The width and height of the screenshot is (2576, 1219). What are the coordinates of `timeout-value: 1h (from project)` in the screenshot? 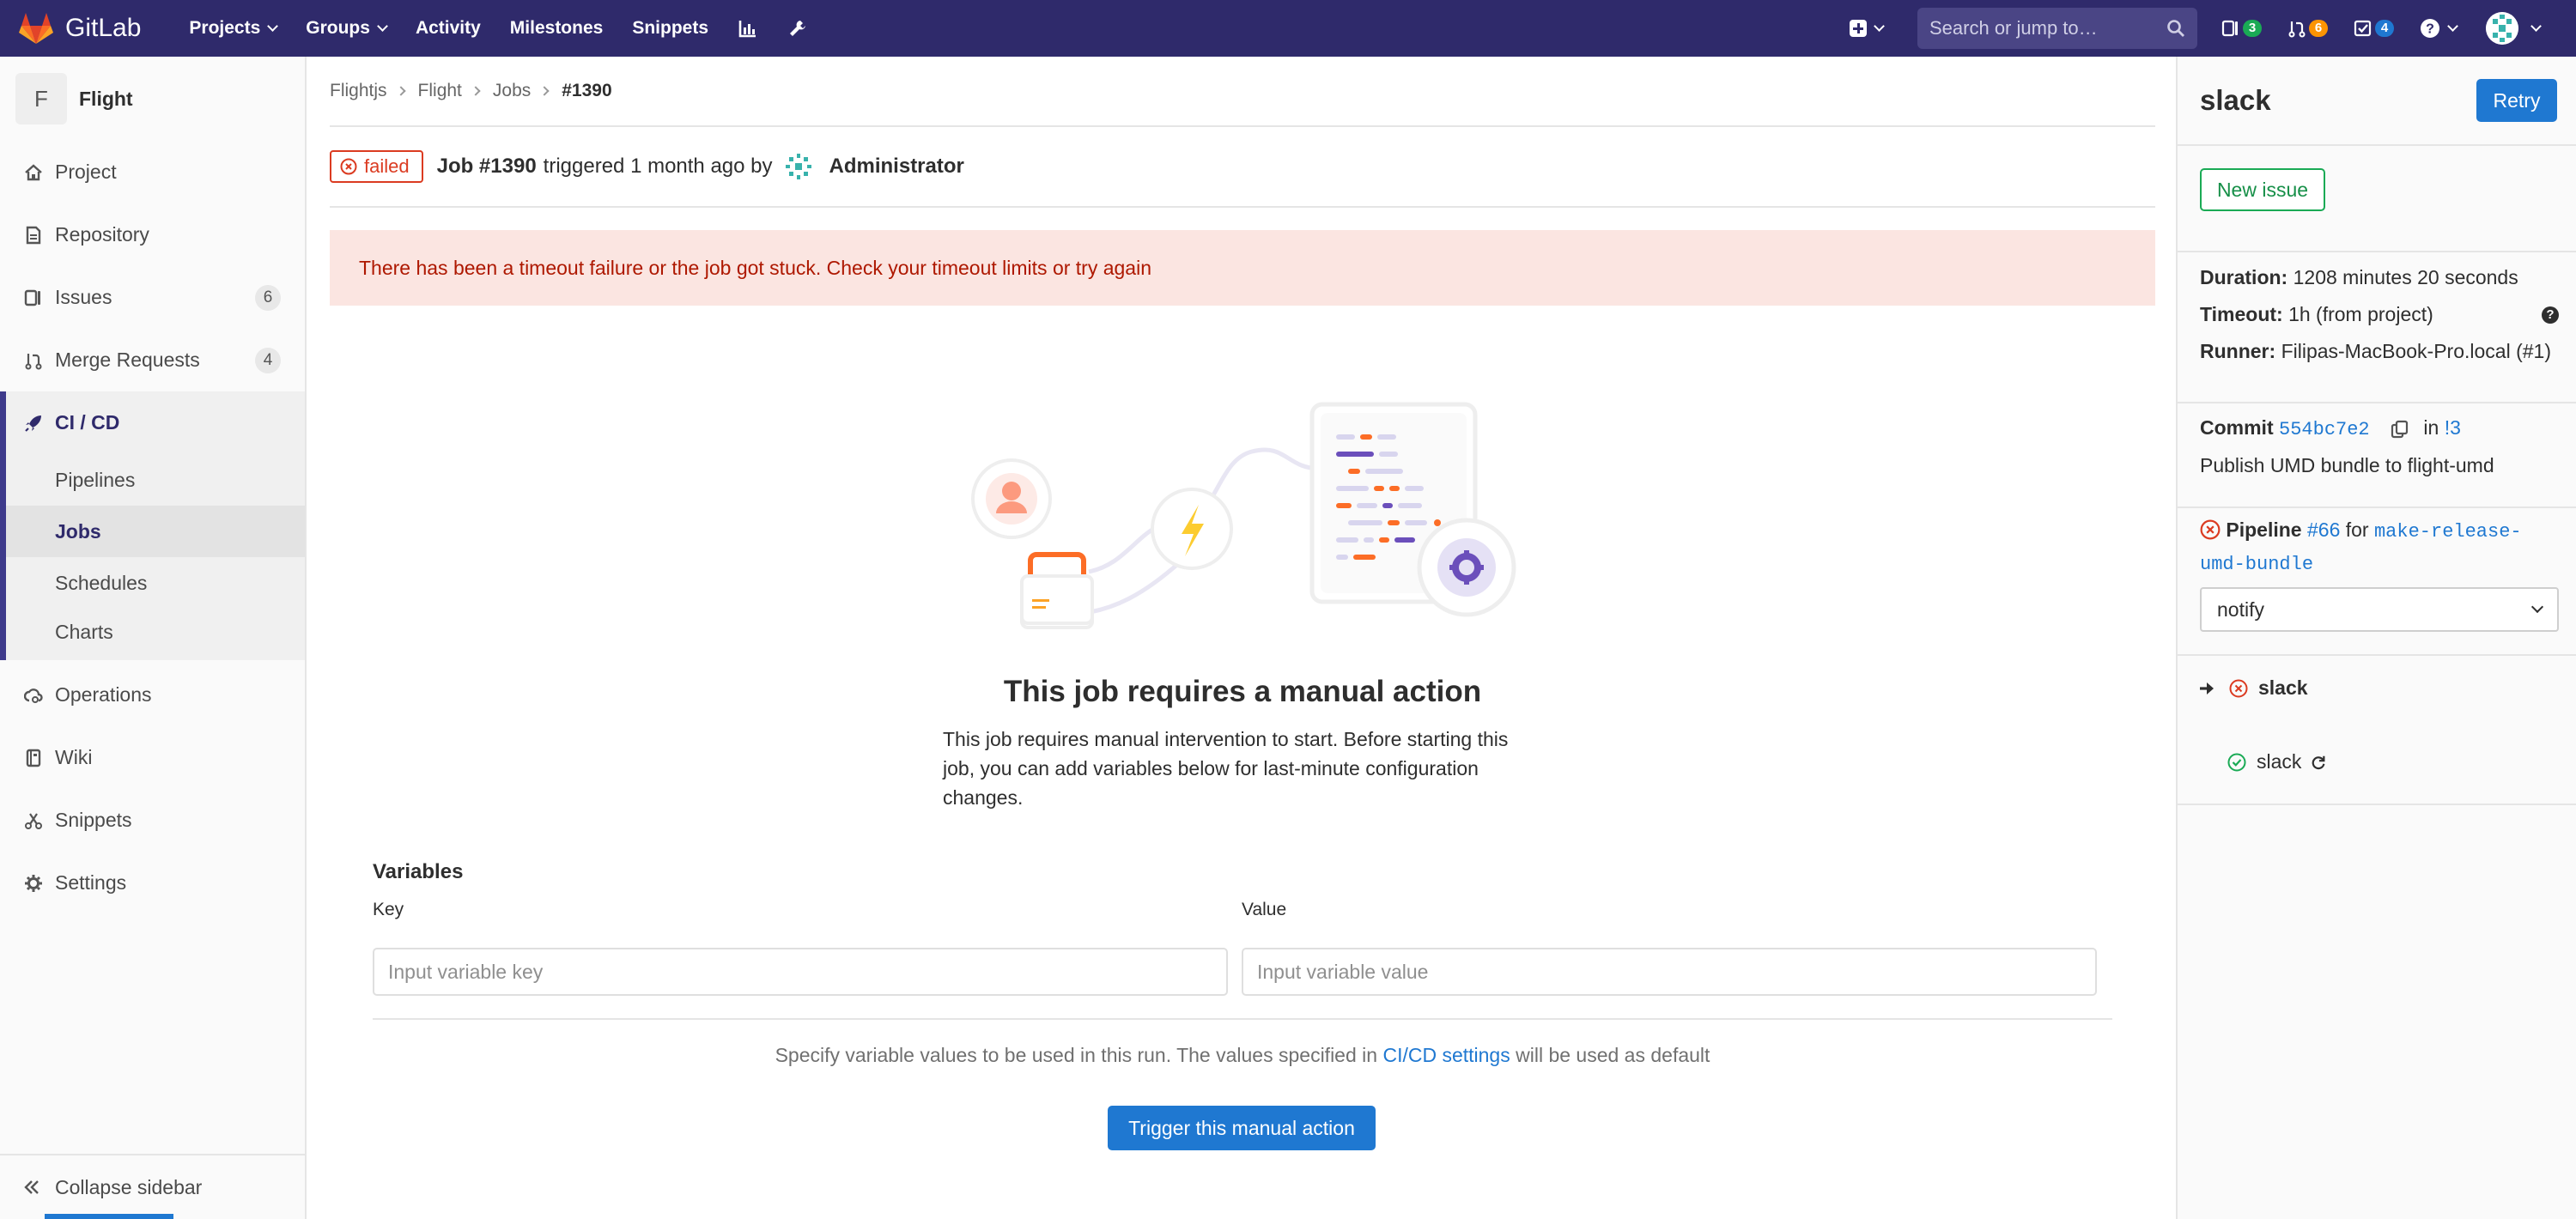 It's located at (2361, 314).